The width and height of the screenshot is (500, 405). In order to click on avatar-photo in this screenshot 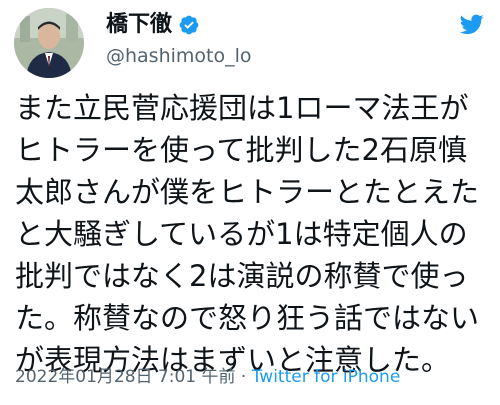, I will do `click(49, 43)`.